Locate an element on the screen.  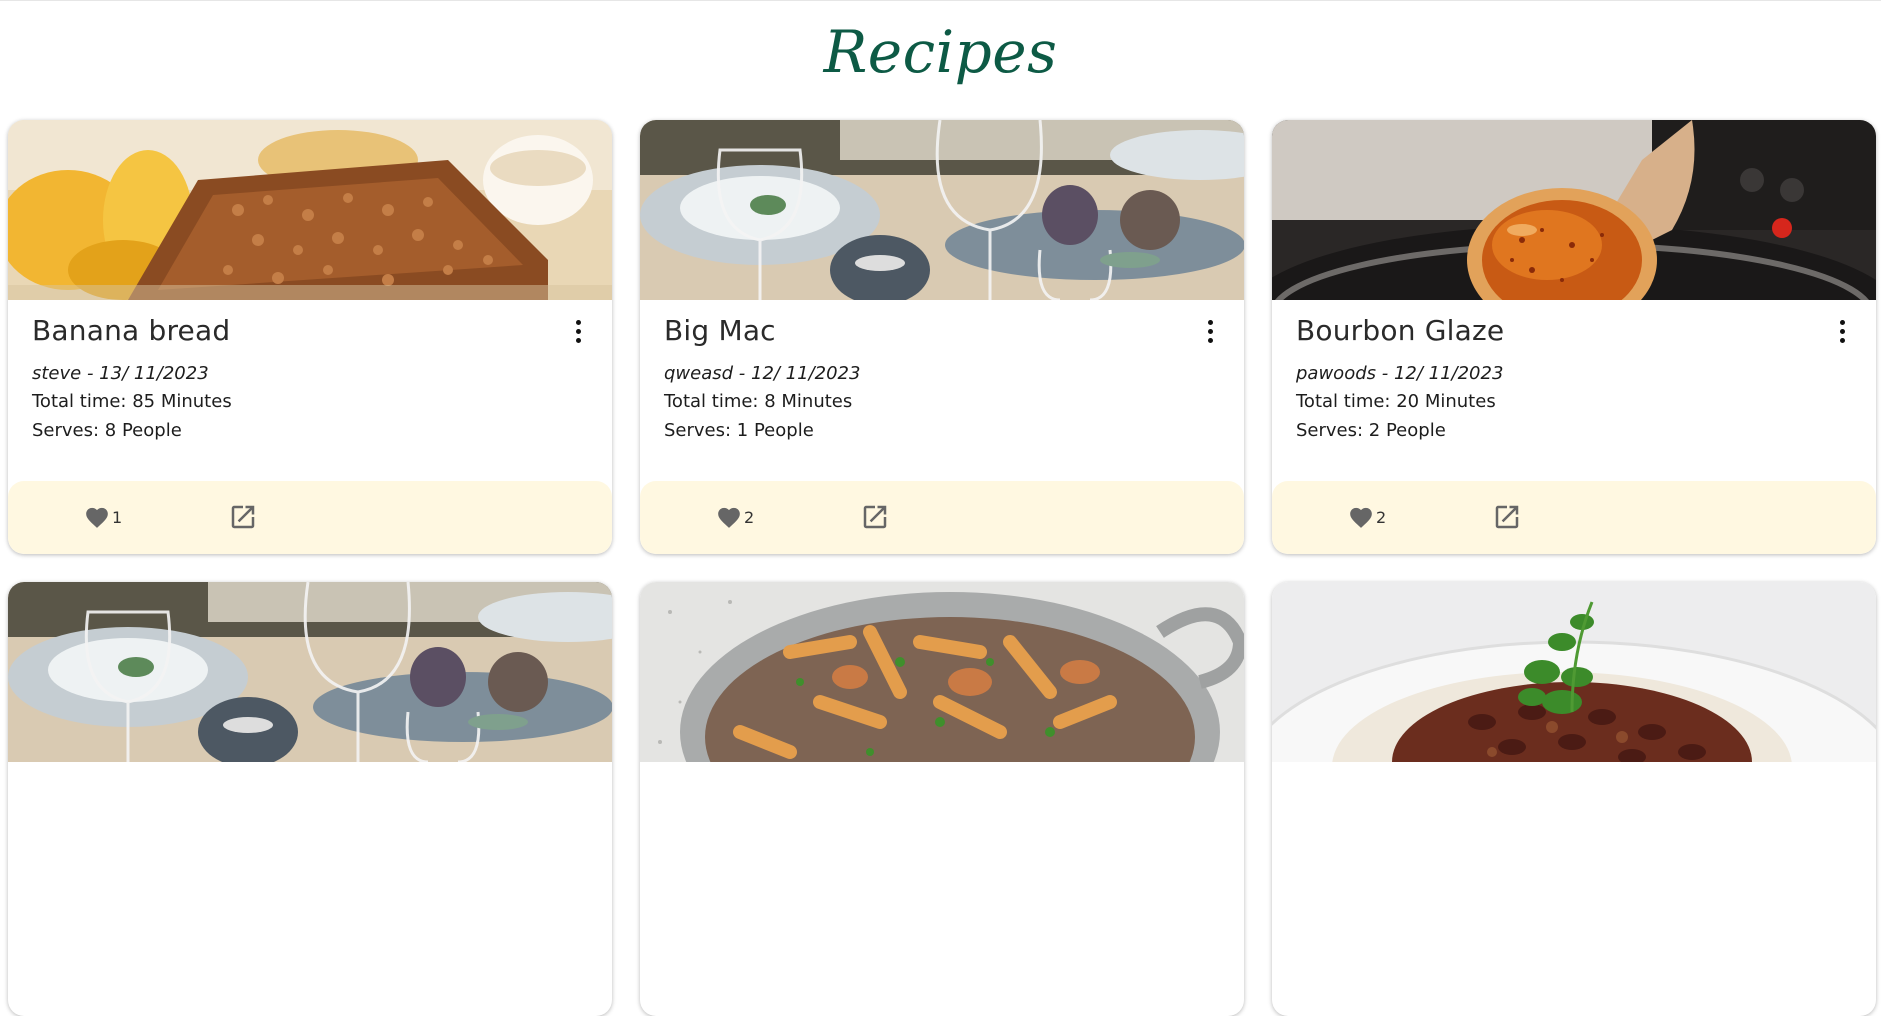
like-button: 1 is located at coordinates (103, 517).